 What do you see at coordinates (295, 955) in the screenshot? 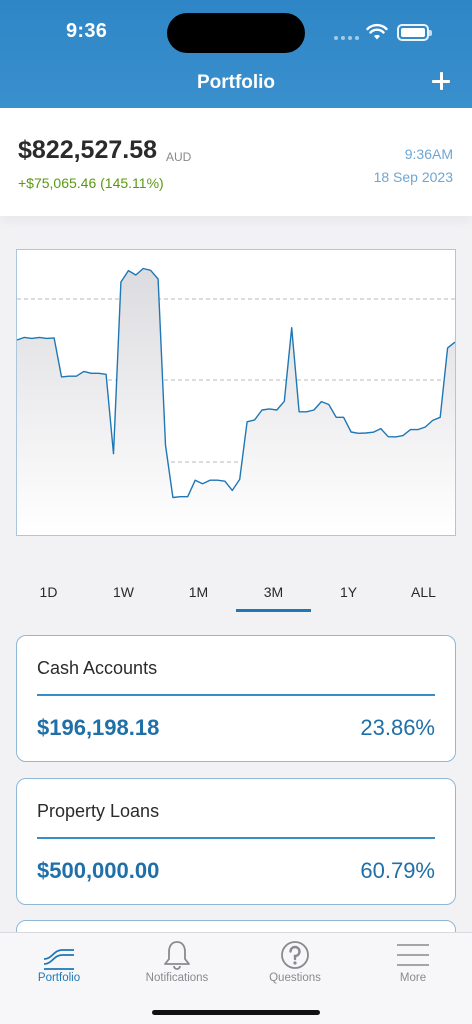
I see `question-icon` at bounding box center [295, 955].